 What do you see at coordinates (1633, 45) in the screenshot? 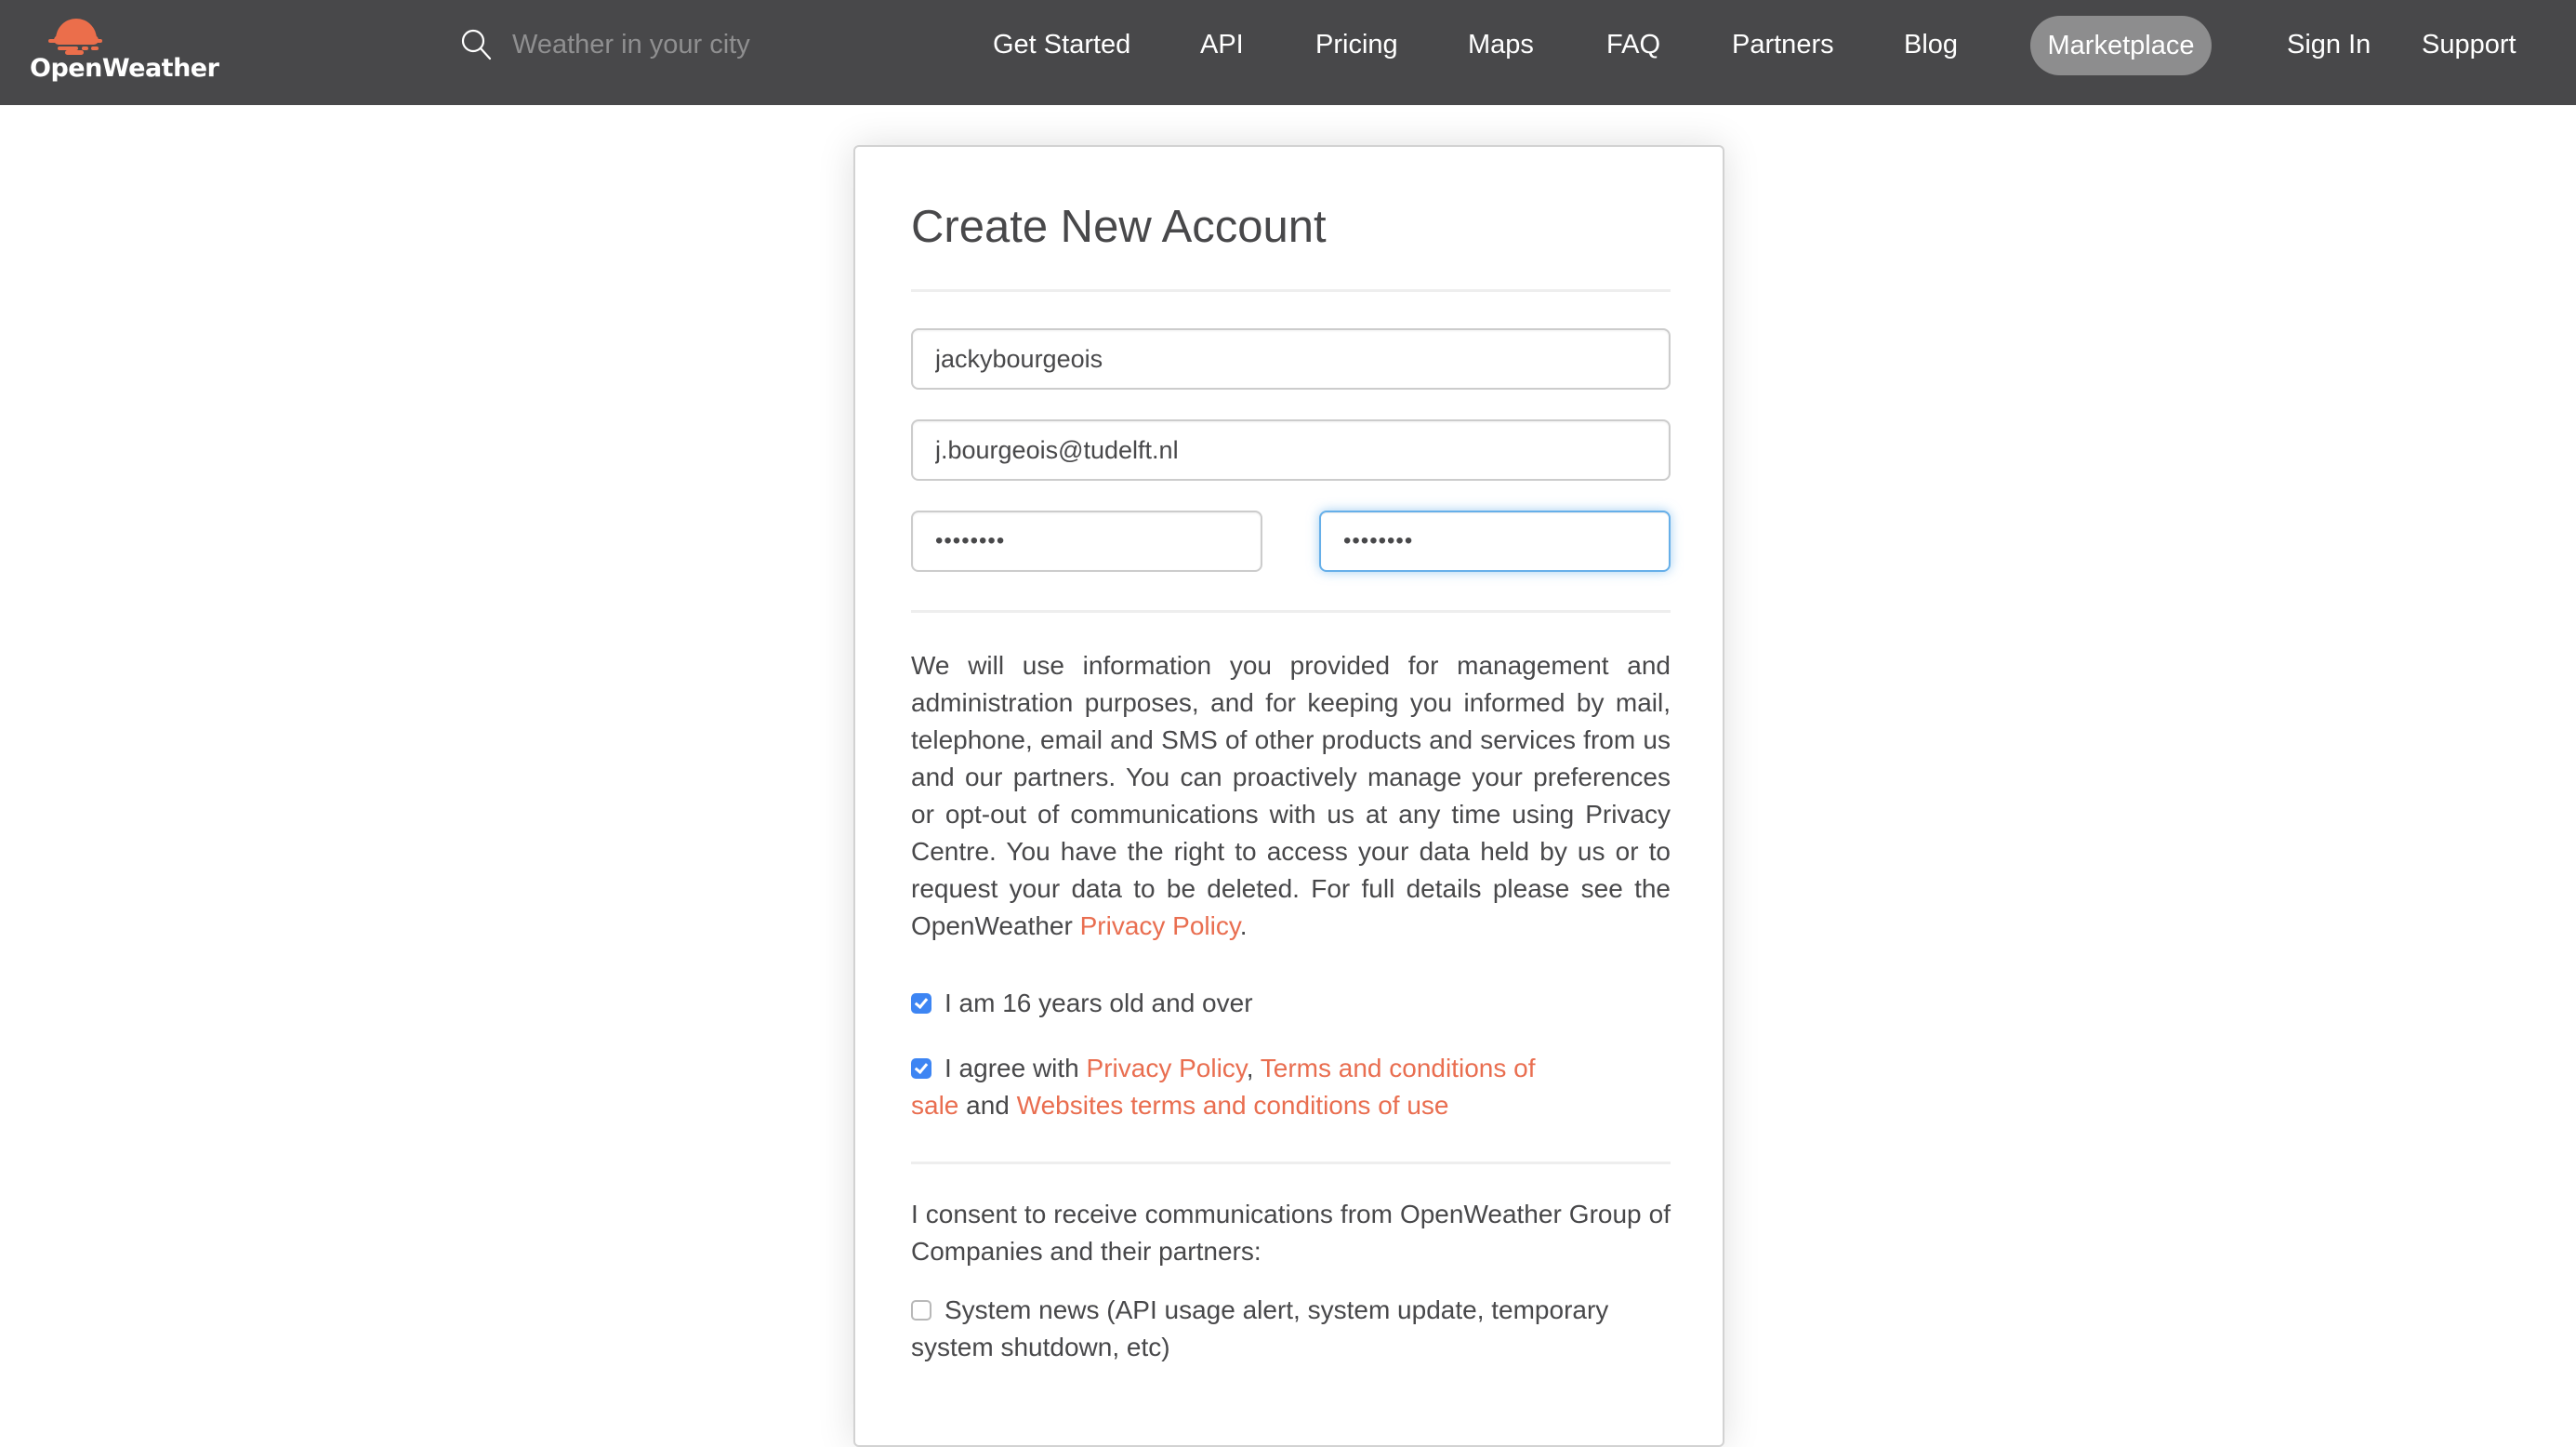
I see `nav-faq: FAQ` at bounding box center [1633, 45].